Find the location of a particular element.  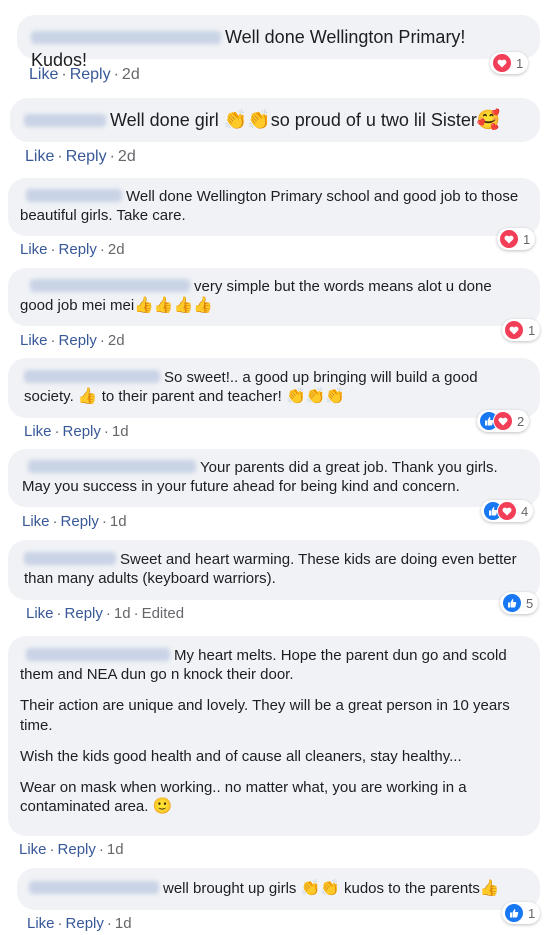

comment-text: well brought up girls is located at coordinates (232, 888).